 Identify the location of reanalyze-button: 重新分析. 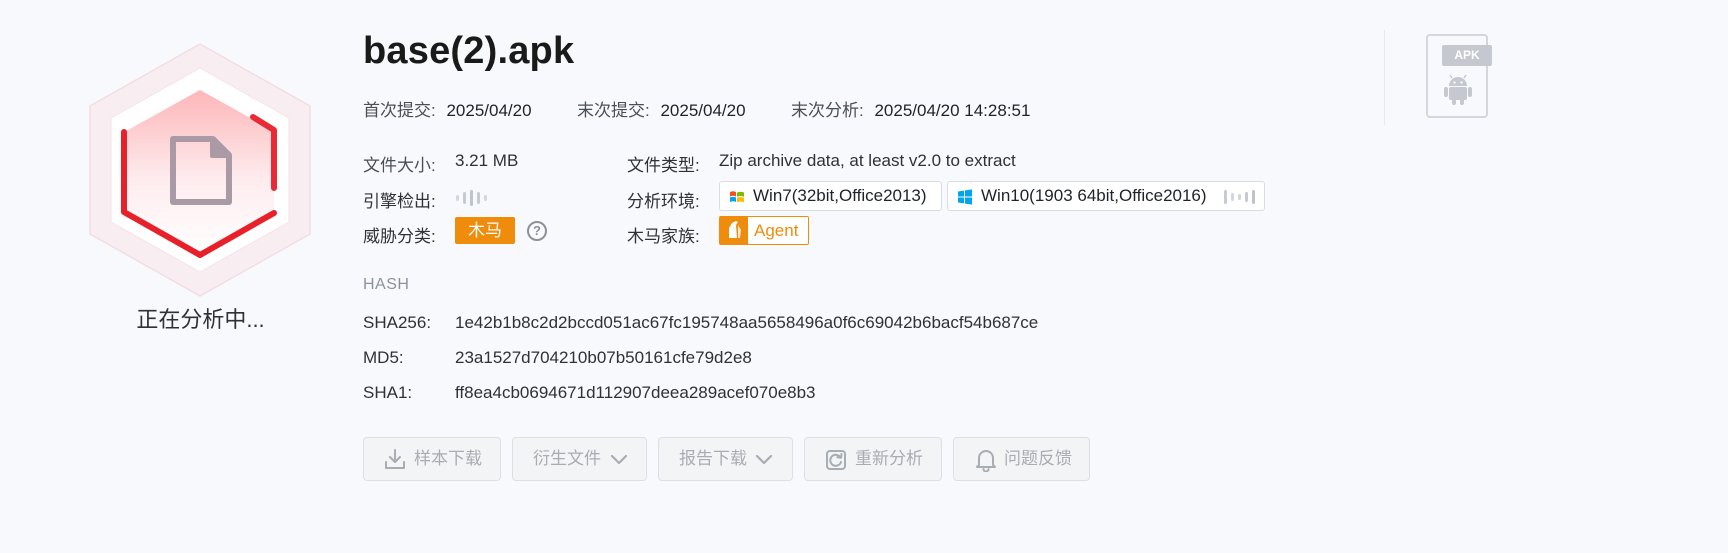
(873, 459).